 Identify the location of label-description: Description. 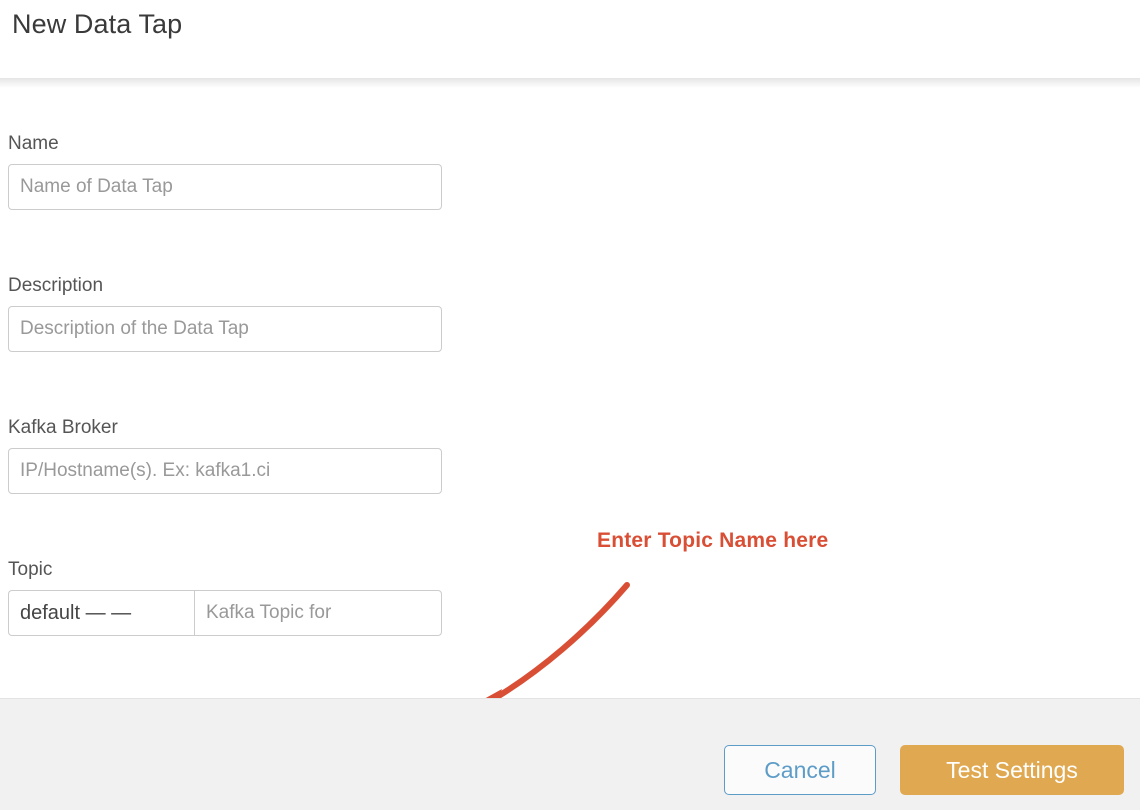
(56, 285).